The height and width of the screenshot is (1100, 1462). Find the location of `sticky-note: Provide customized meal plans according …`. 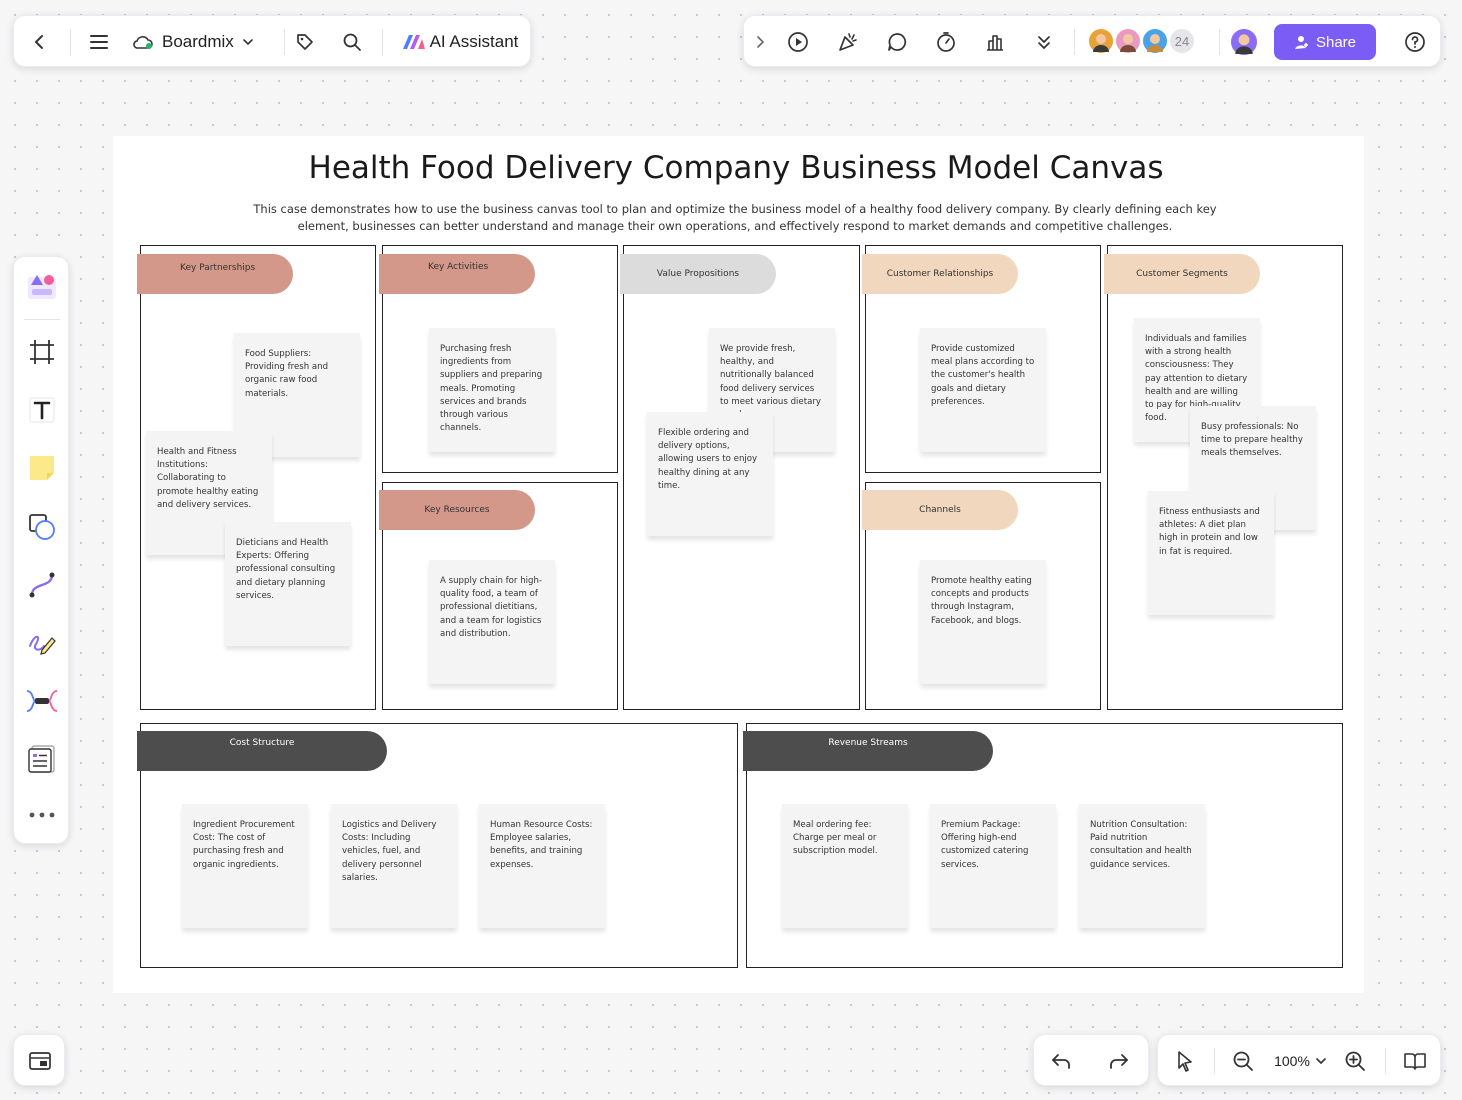

sticky-note: Provide customized meal plans according … is located at coordinates (983, 390).